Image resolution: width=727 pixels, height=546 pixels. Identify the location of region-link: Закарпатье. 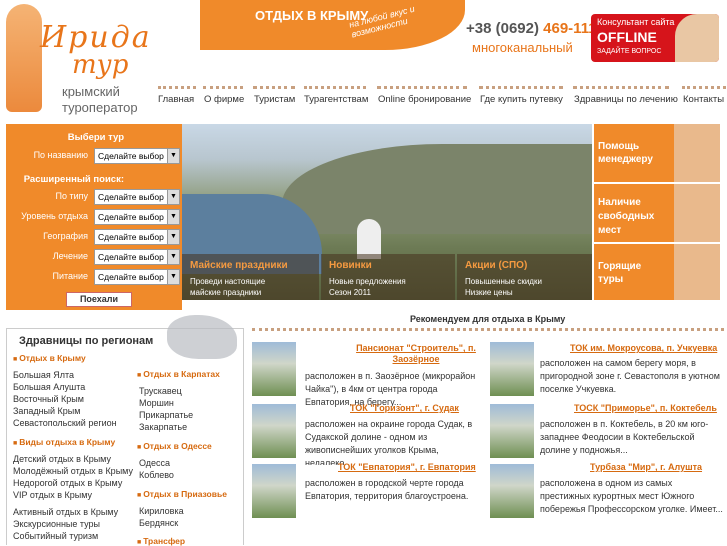
(163, 427).